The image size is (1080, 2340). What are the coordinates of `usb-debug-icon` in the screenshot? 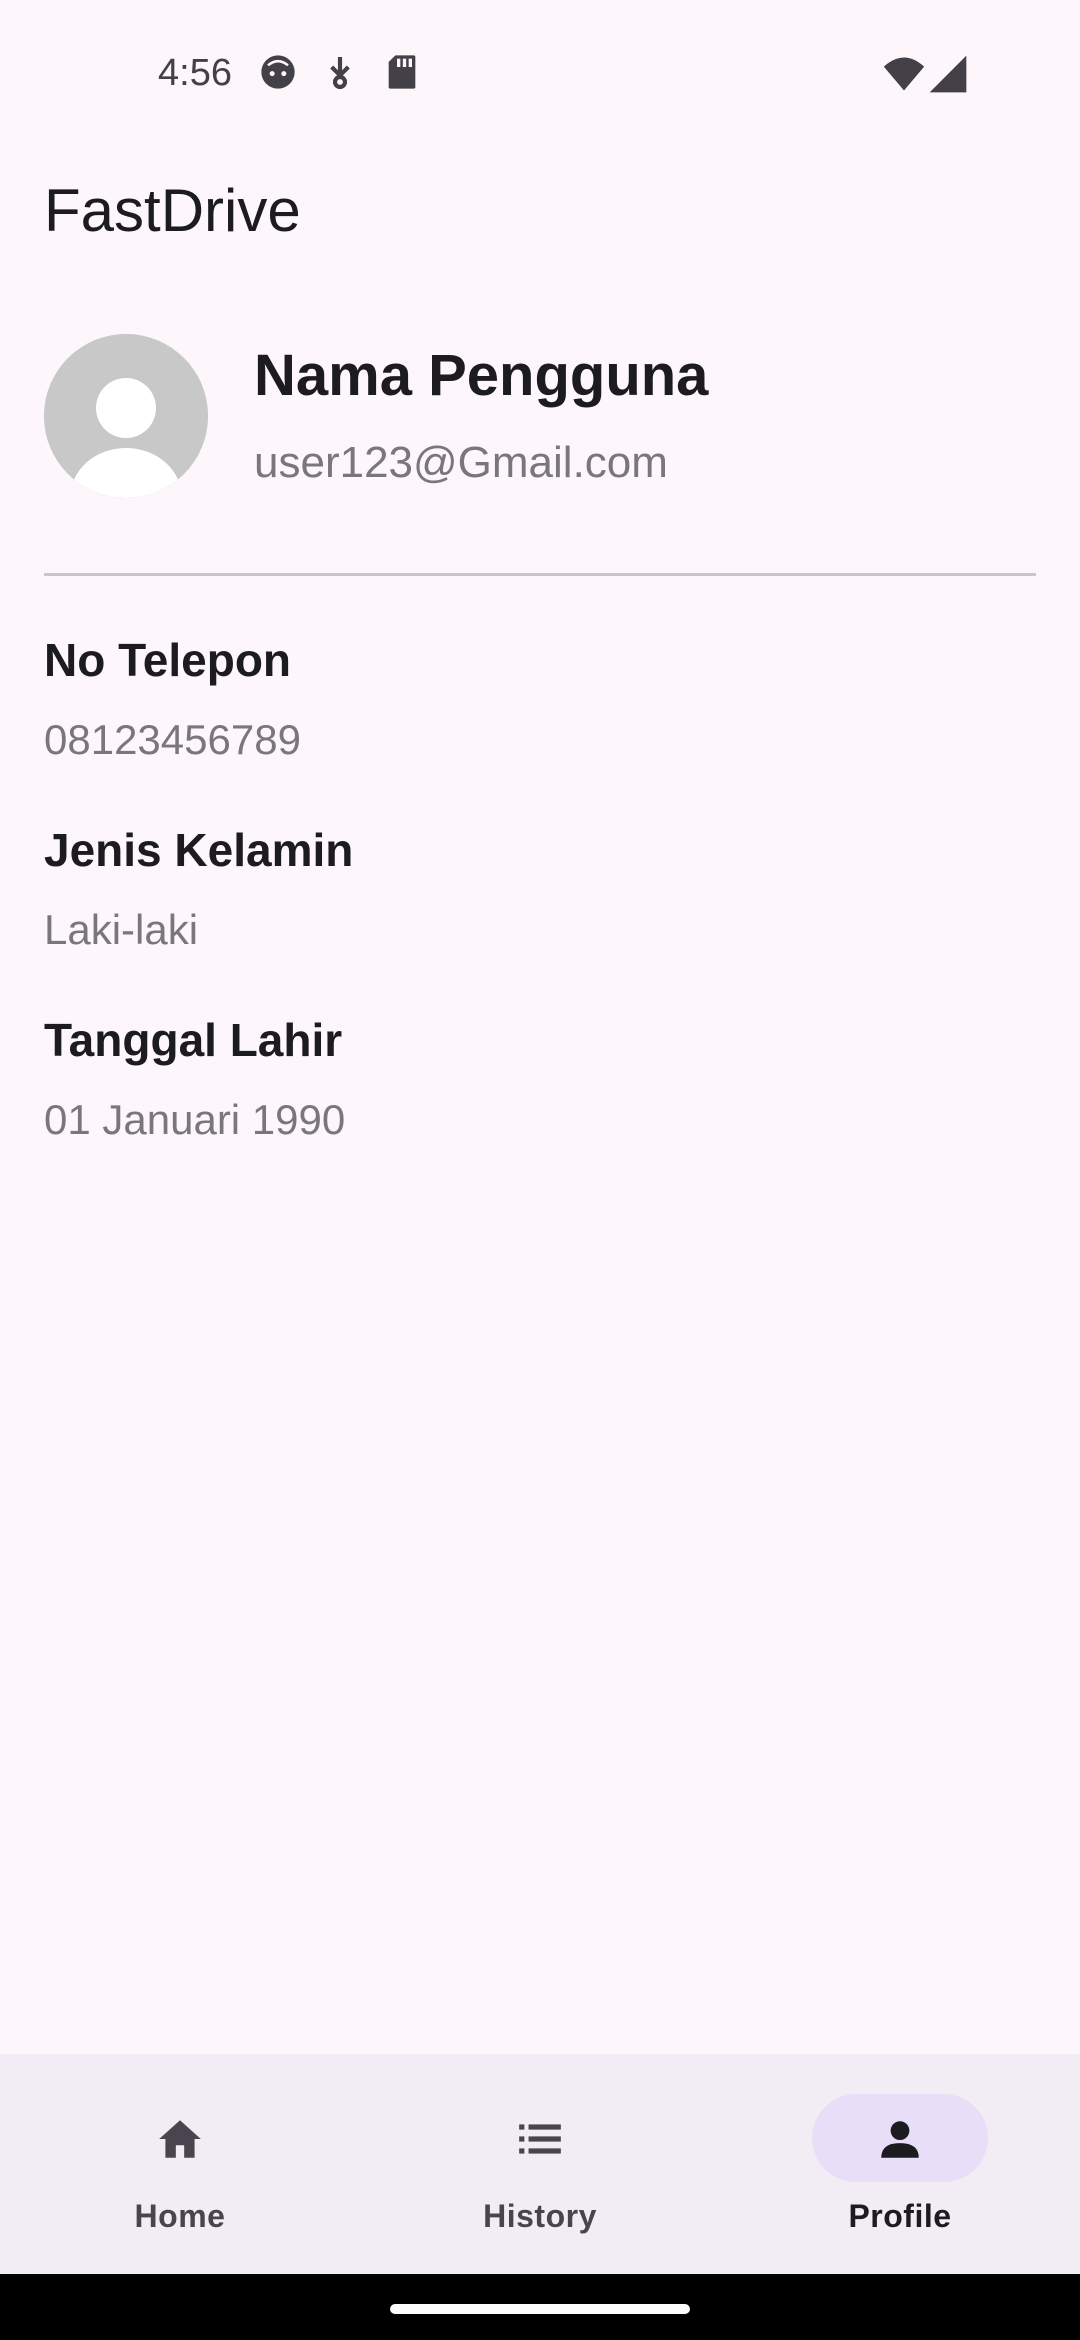 It's located at (340, 72).